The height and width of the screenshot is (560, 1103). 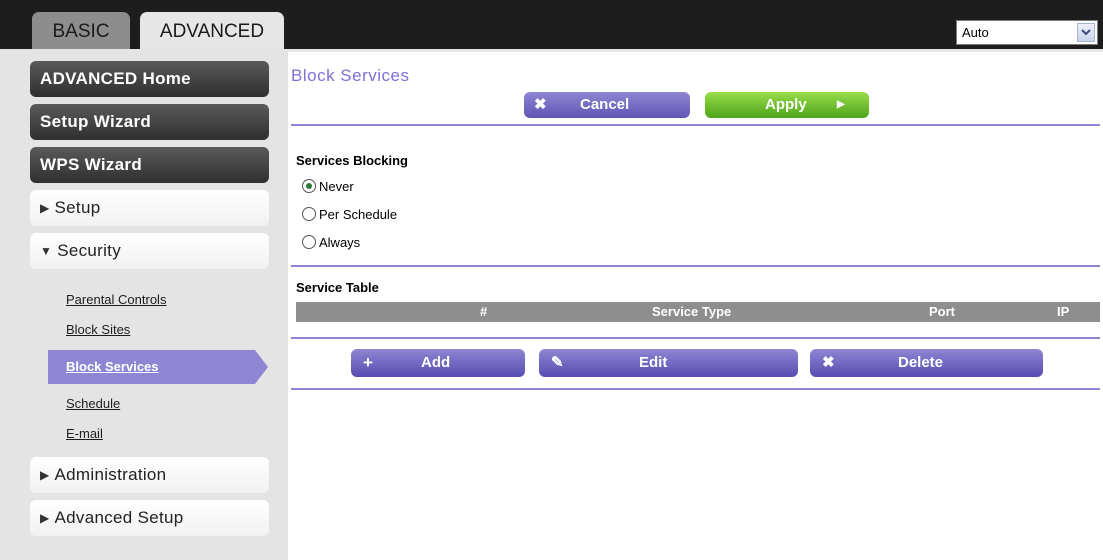 I want to click on radio-always-button, so click(x=309, y=242).